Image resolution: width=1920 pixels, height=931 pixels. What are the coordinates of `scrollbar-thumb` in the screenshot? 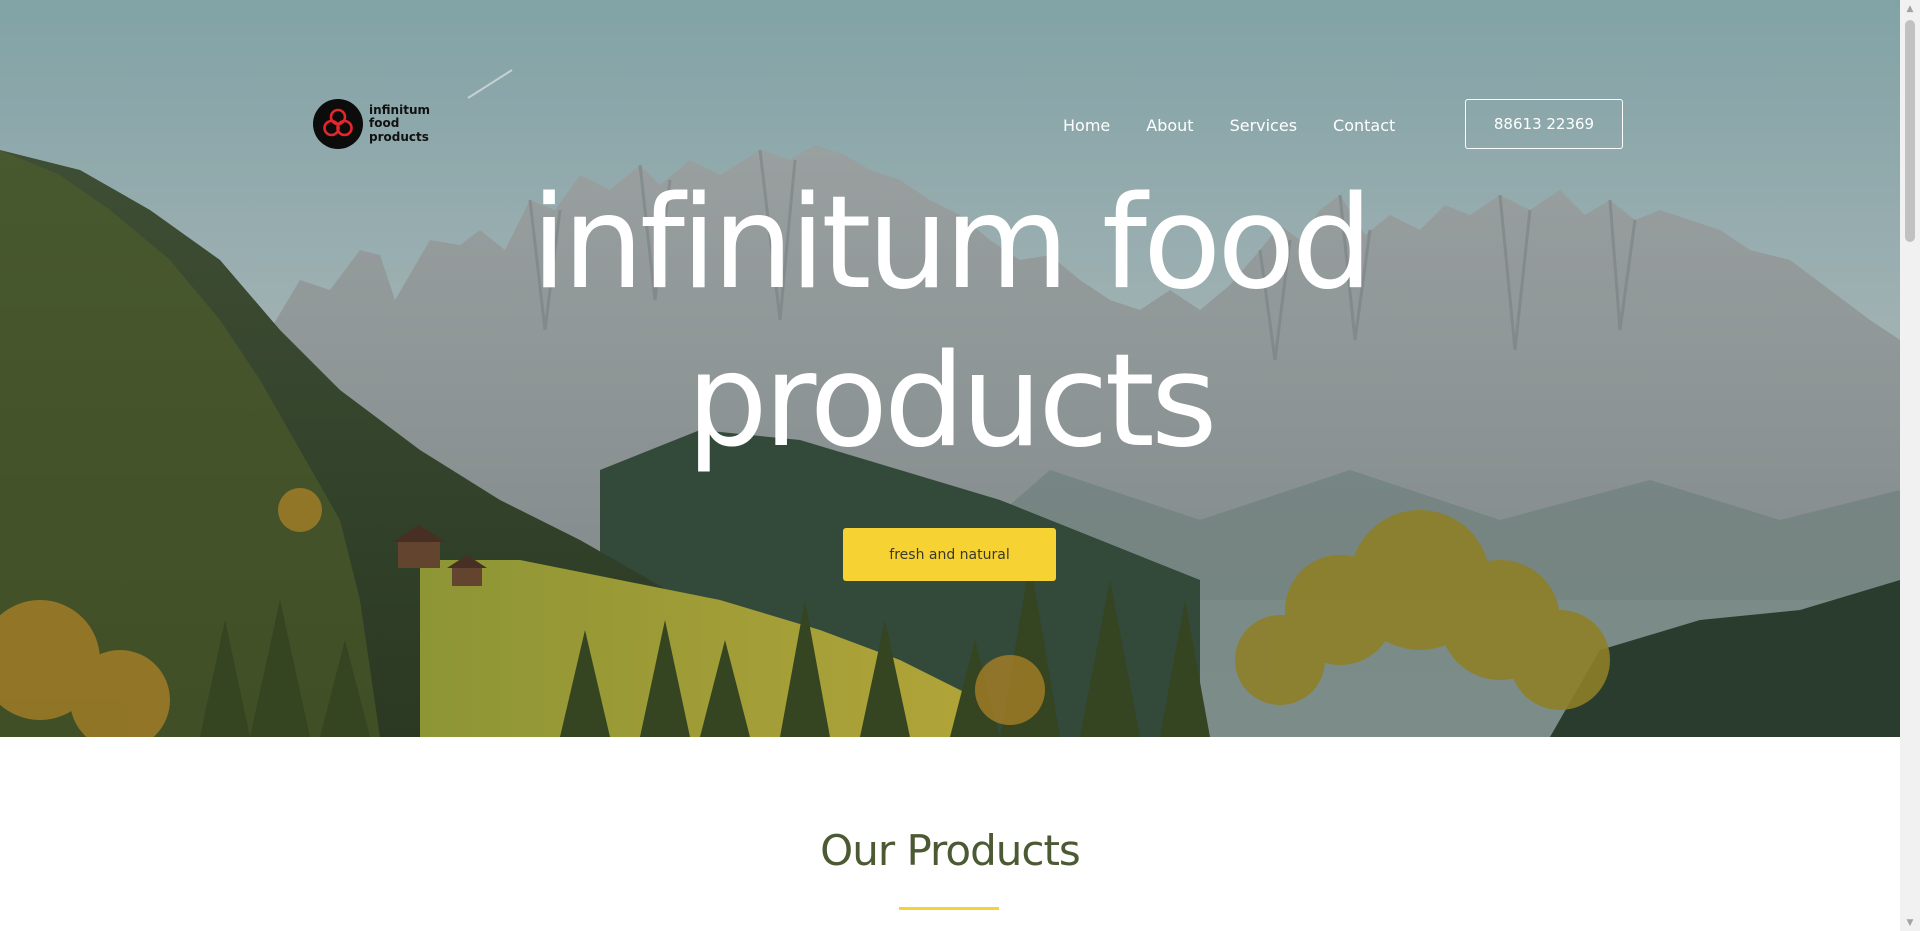 It's located at (1910, 131).